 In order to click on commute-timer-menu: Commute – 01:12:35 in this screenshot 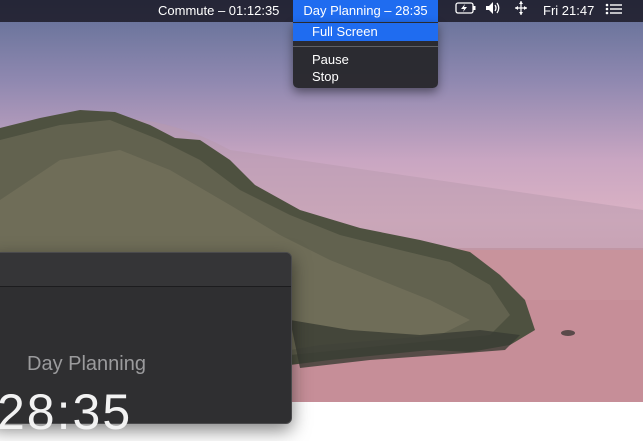, I will do `click(218, 11)`.